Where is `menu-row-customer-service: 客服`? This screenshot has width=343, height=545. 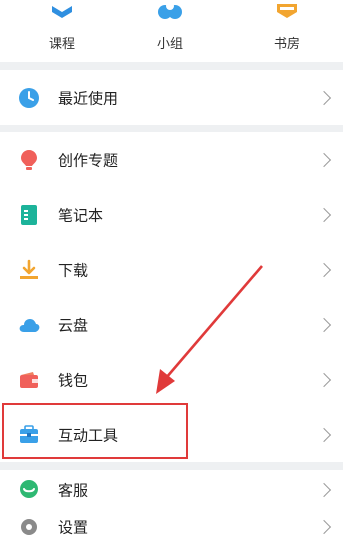 menu-row-customer-service: 客服 is located at coordinates (171, 490).